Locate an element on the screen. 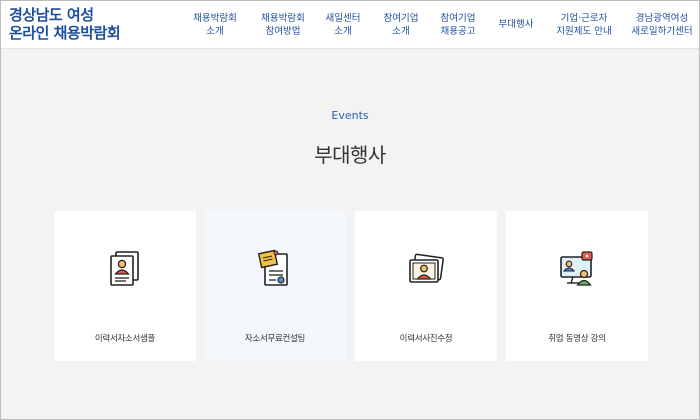  card-cover-letter-consulting: 자소서무료컨설팅 is located at coordinates (275, 286).